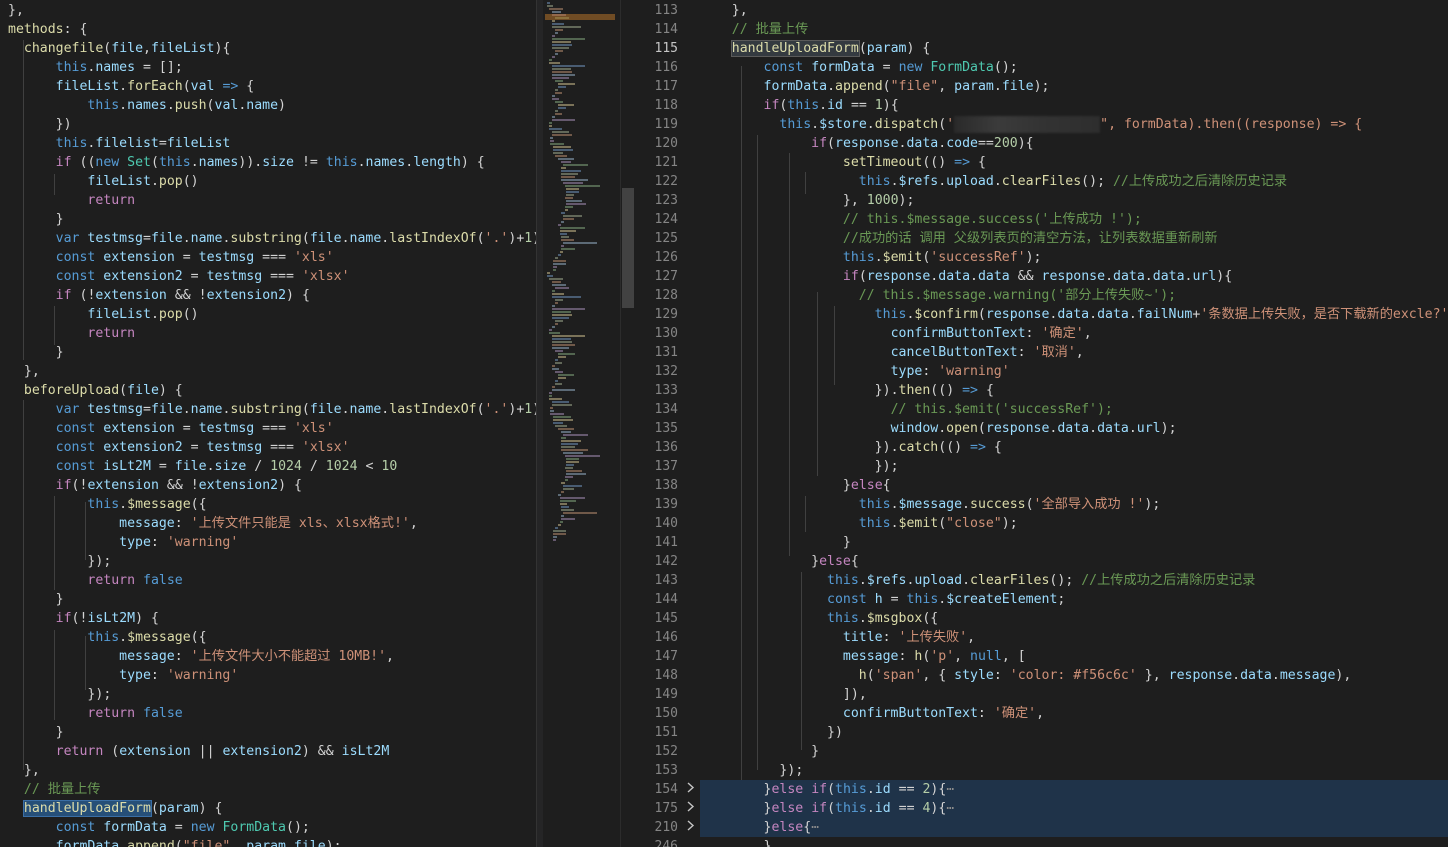  I want to click on line-number: 122, so click(666, 181).